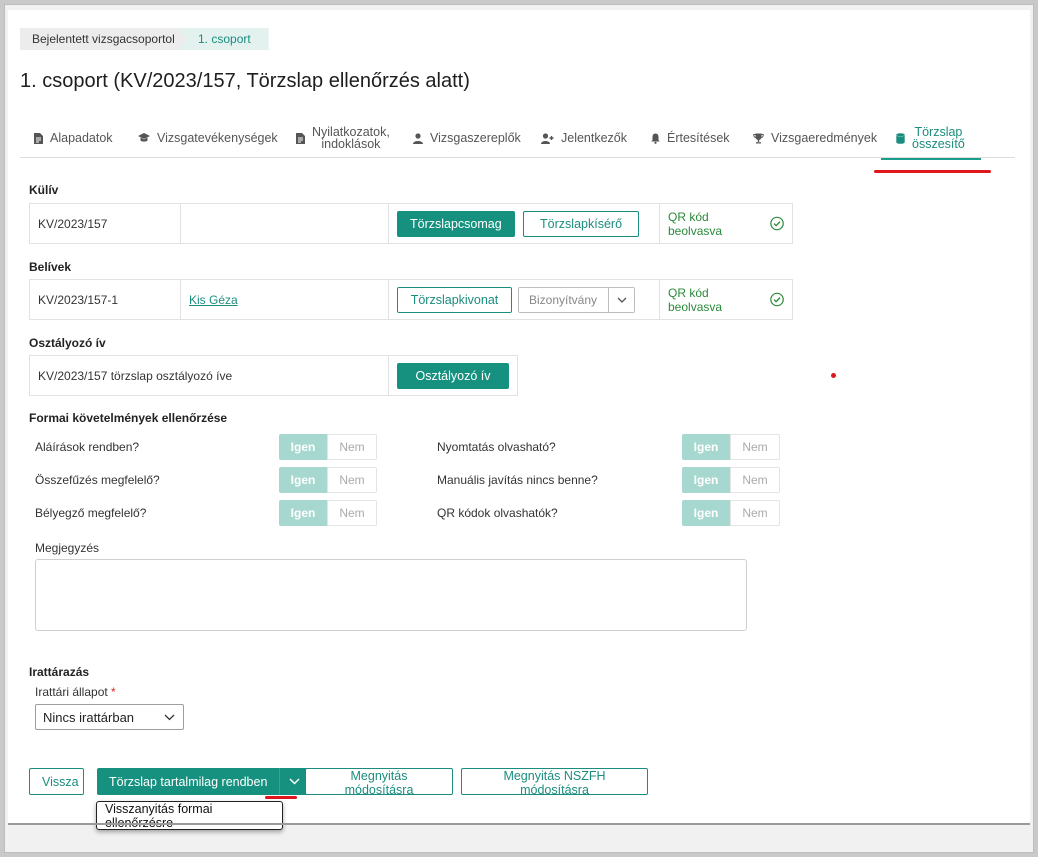 The height and width of the screenshot is (857, 1038). What do you see at coordinates (931, 159) in the screenshot?
I see `active-tab-indicator` at bounding box center [931, 159].